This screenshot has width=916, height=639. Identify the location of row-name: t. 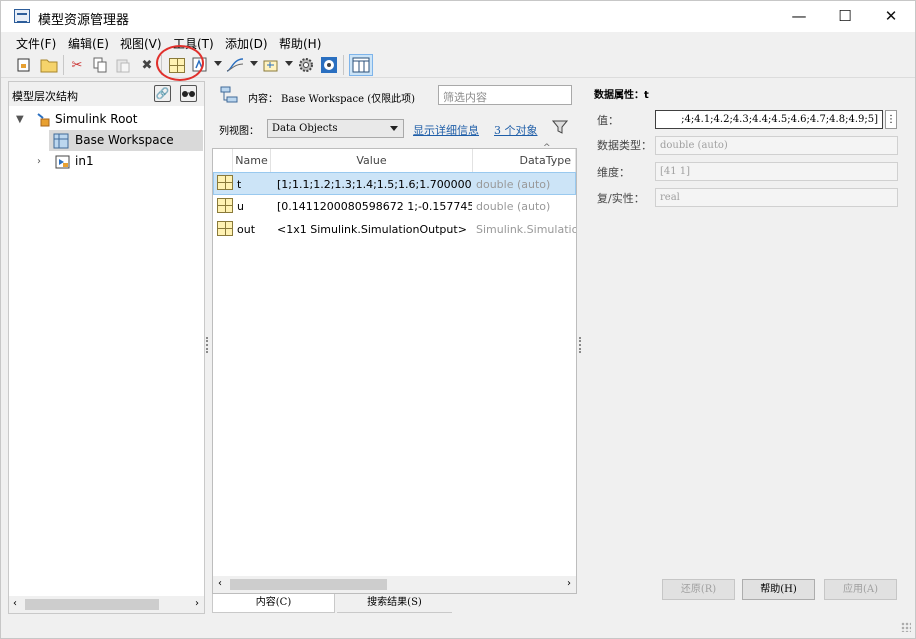
(239, 184).